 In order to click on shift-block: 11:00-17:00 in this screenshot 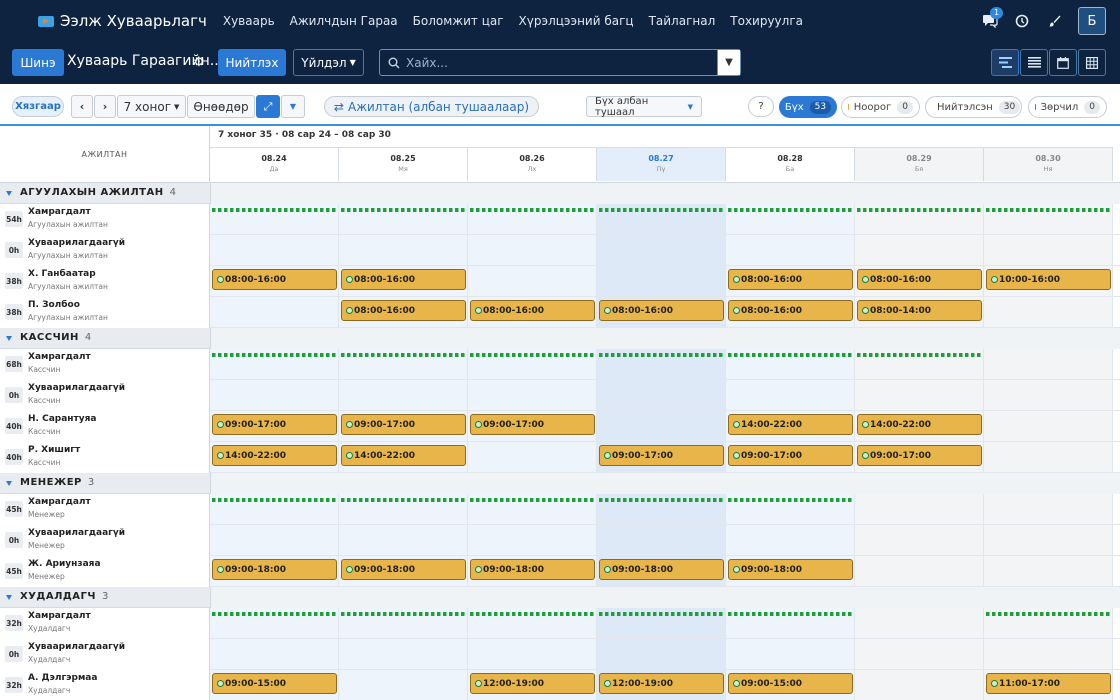, I will do `click(1048, 683)`.